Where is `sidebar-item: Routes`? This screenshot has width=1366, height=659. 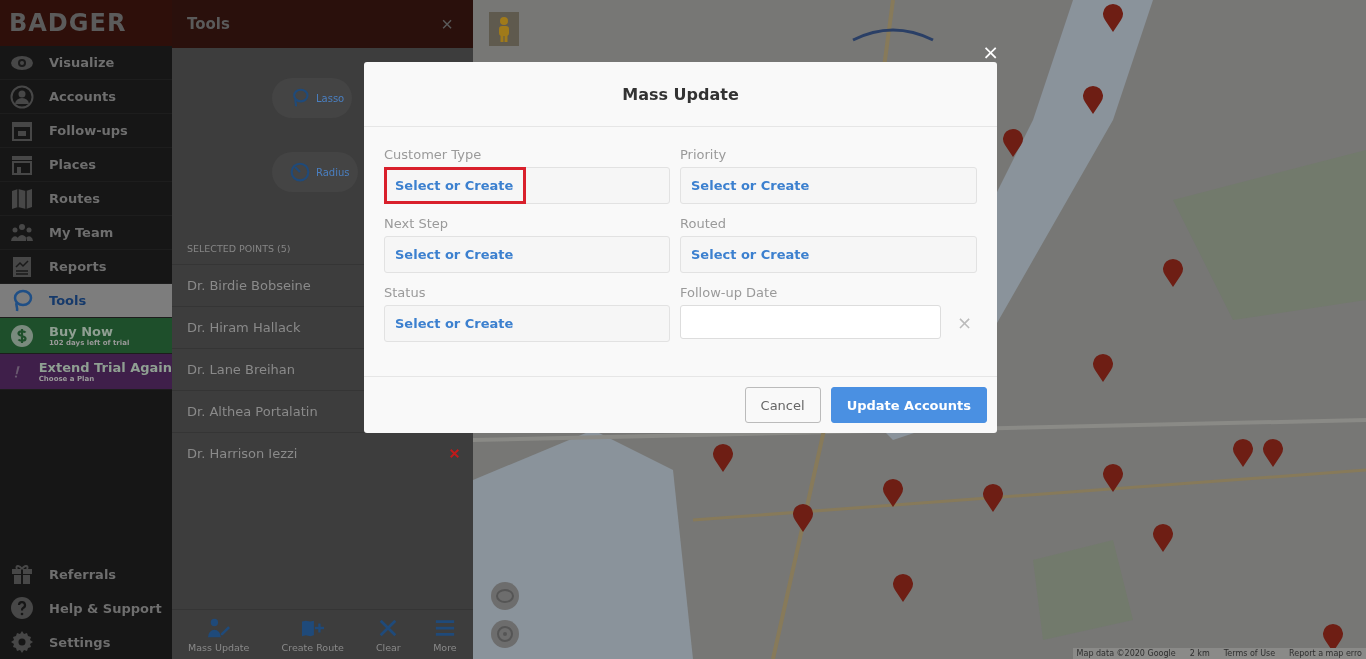 sidebar-item: Routes is located at coordinates (86, 199).